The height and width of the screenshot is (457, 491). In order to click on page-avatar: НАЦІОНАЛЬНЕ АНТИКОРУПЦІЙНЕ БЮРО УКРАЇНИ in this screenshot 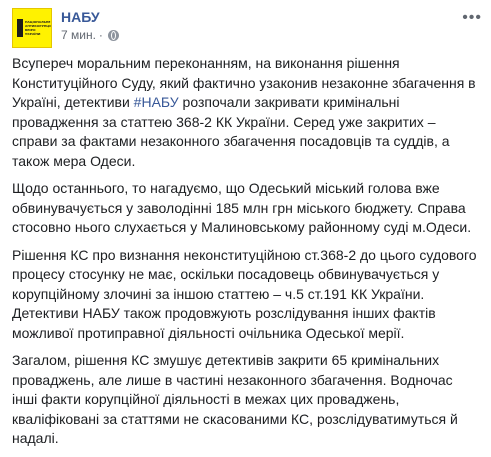, I will do `click(32, 28)`.